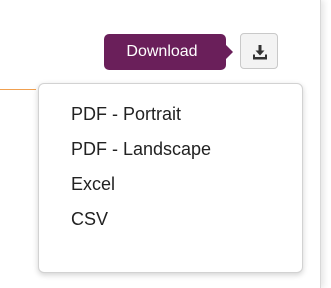 The height and width of the screenshot is (288, 331). Describe the element at coordinates (170, 219) in the screenshot. I see `menu-item-csv: CSV` at that location.